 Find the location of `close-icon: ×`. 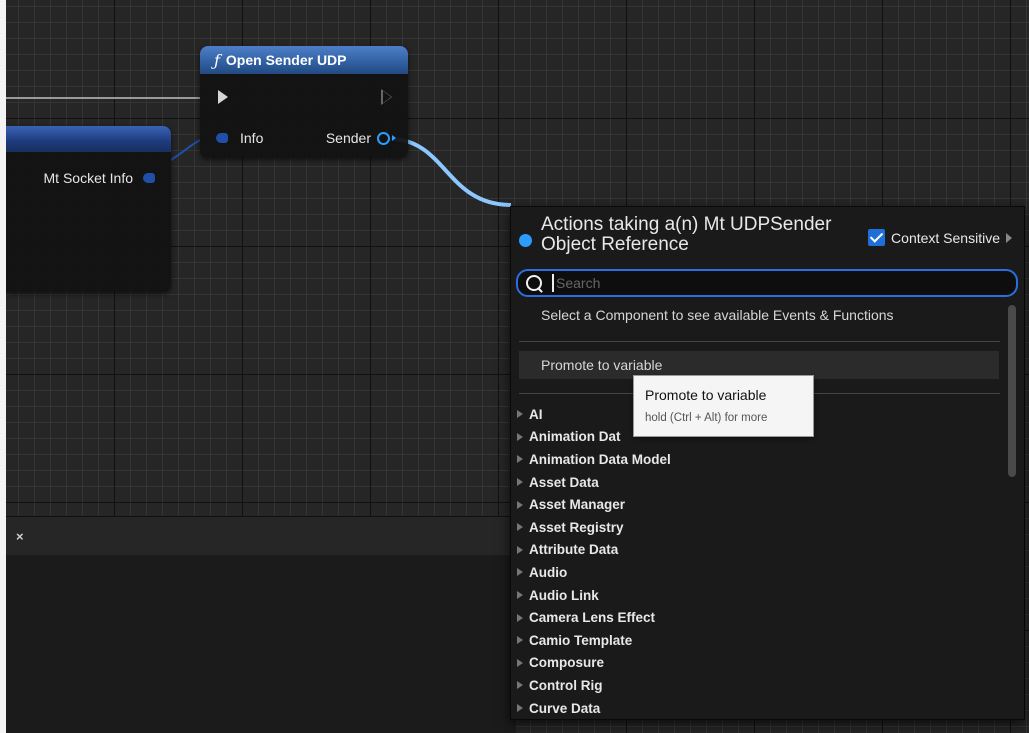

close-icon: × is located at coordinates (20, 536).